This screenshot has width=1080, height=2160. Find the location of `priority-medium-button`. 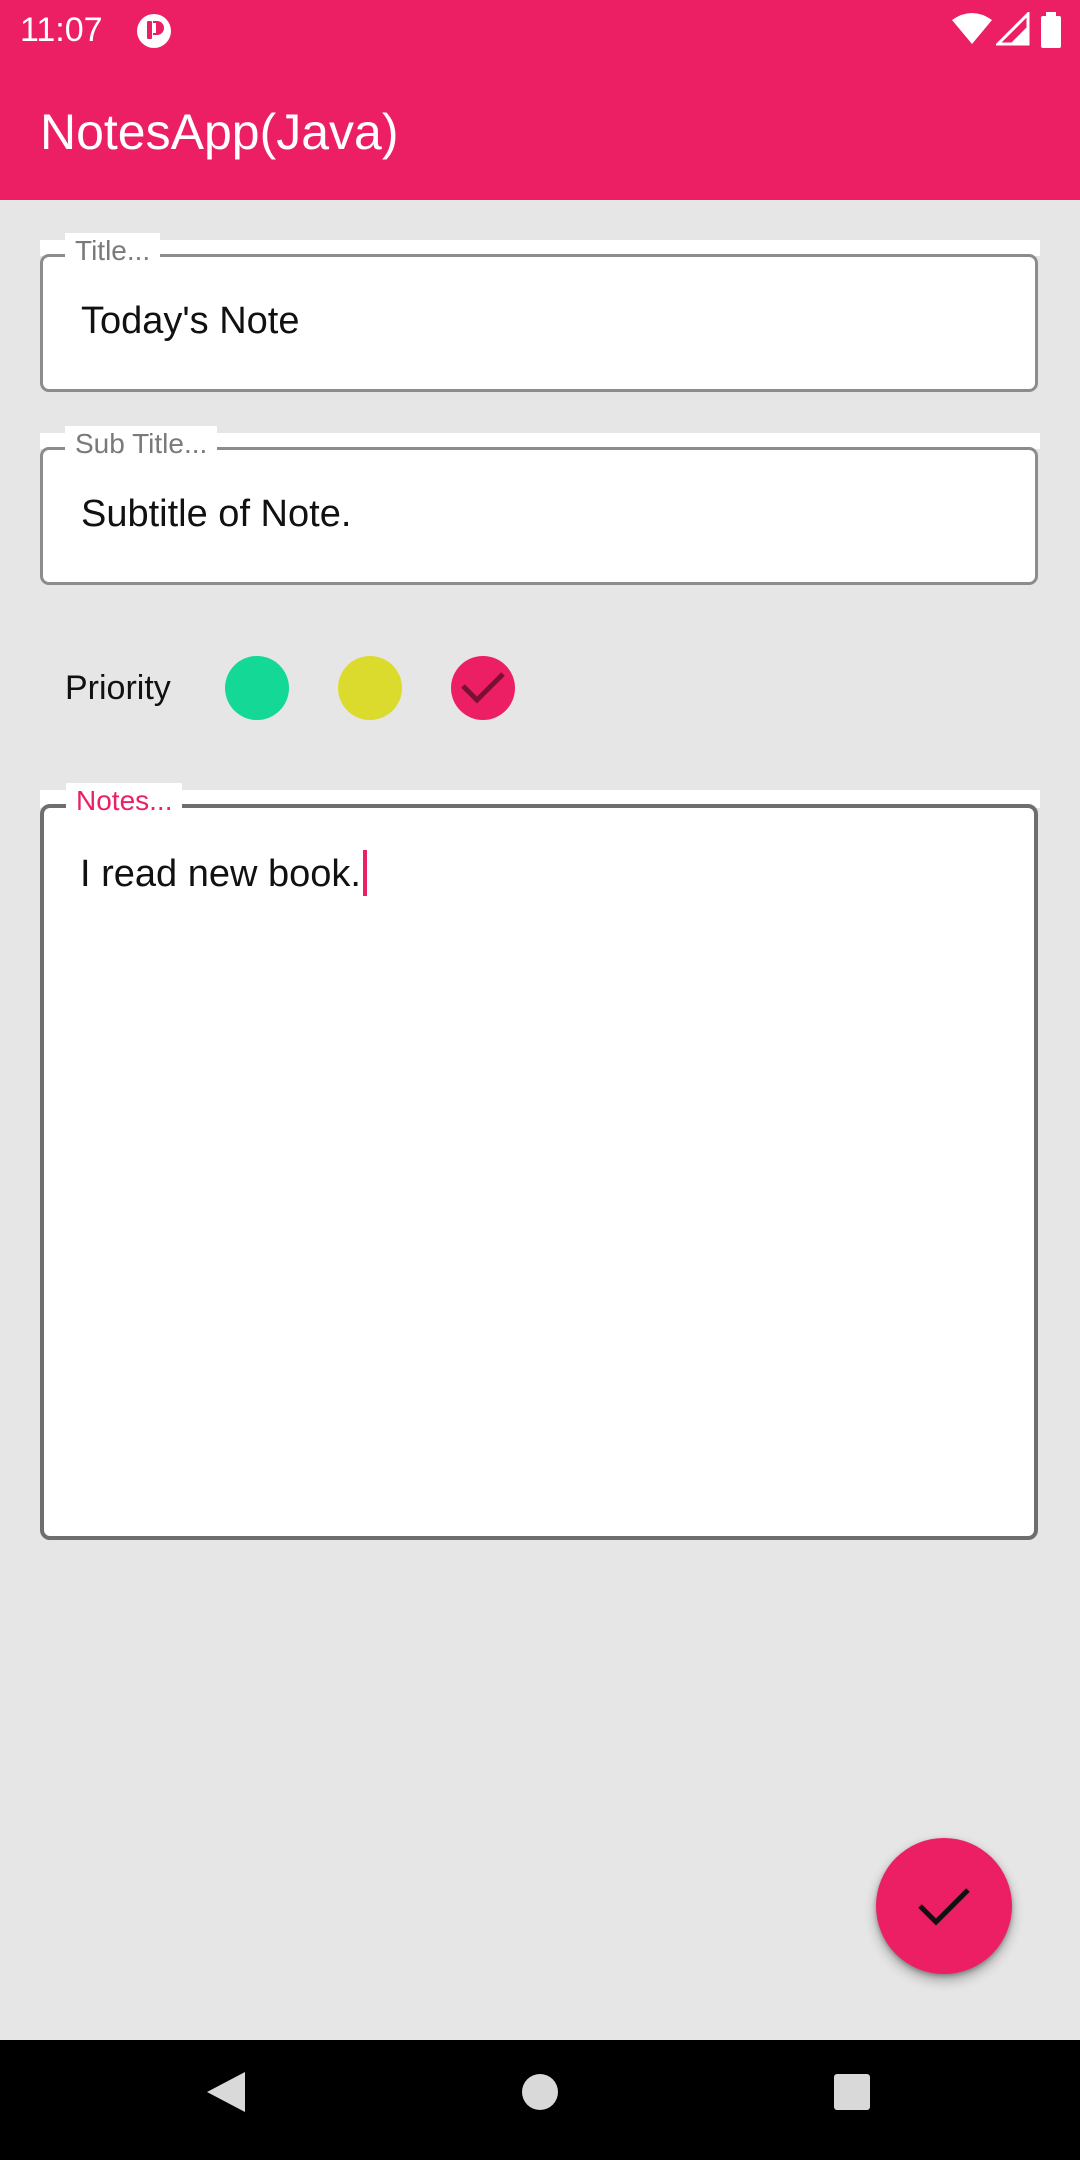

priority-medium-button is located at coordinates (370, 688).